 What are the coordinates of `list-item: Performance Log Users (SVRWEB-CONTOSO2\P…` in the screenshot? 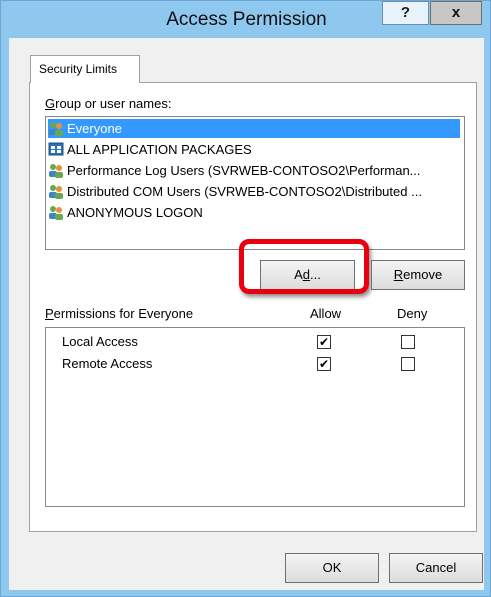 It's located at (254, 170).